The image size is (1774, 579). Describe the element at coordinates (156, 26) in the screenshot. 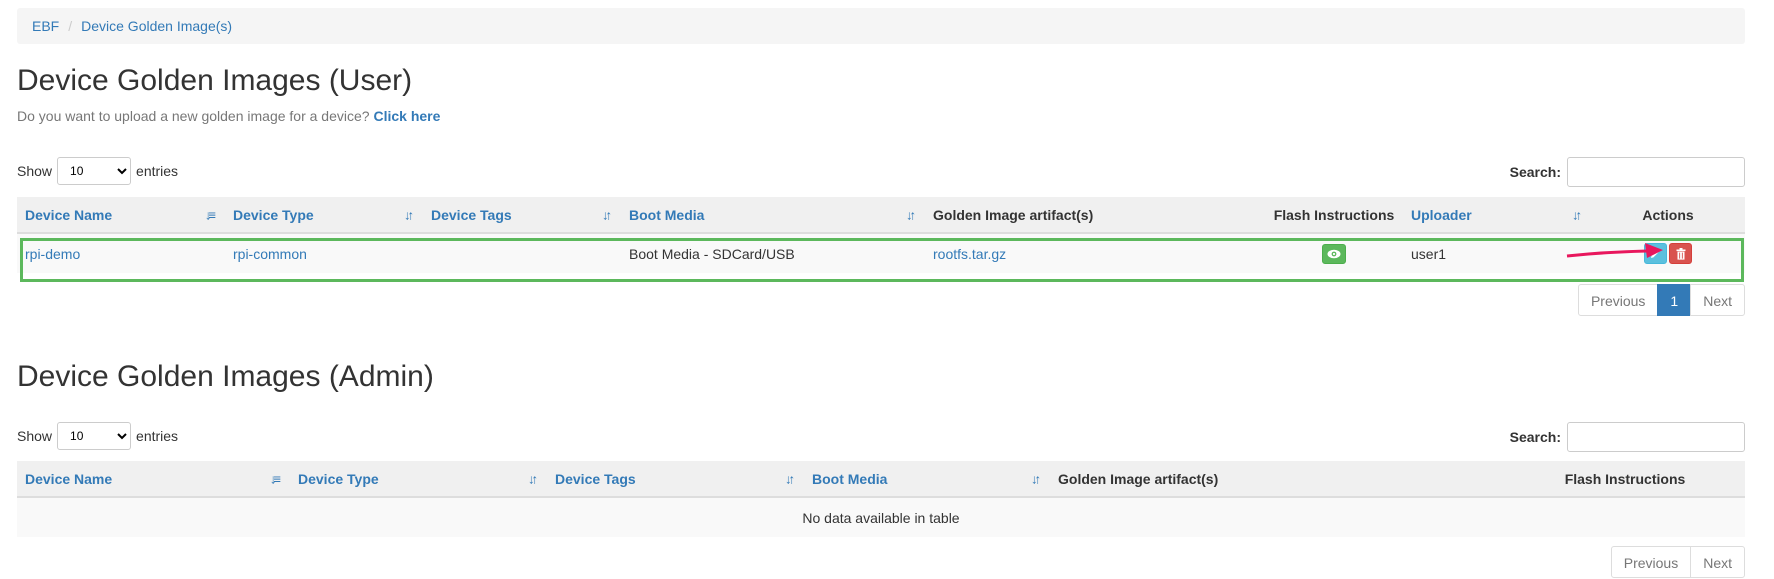

I see `breadcrumb-current-link: Device Golden Image(s)` at that location.